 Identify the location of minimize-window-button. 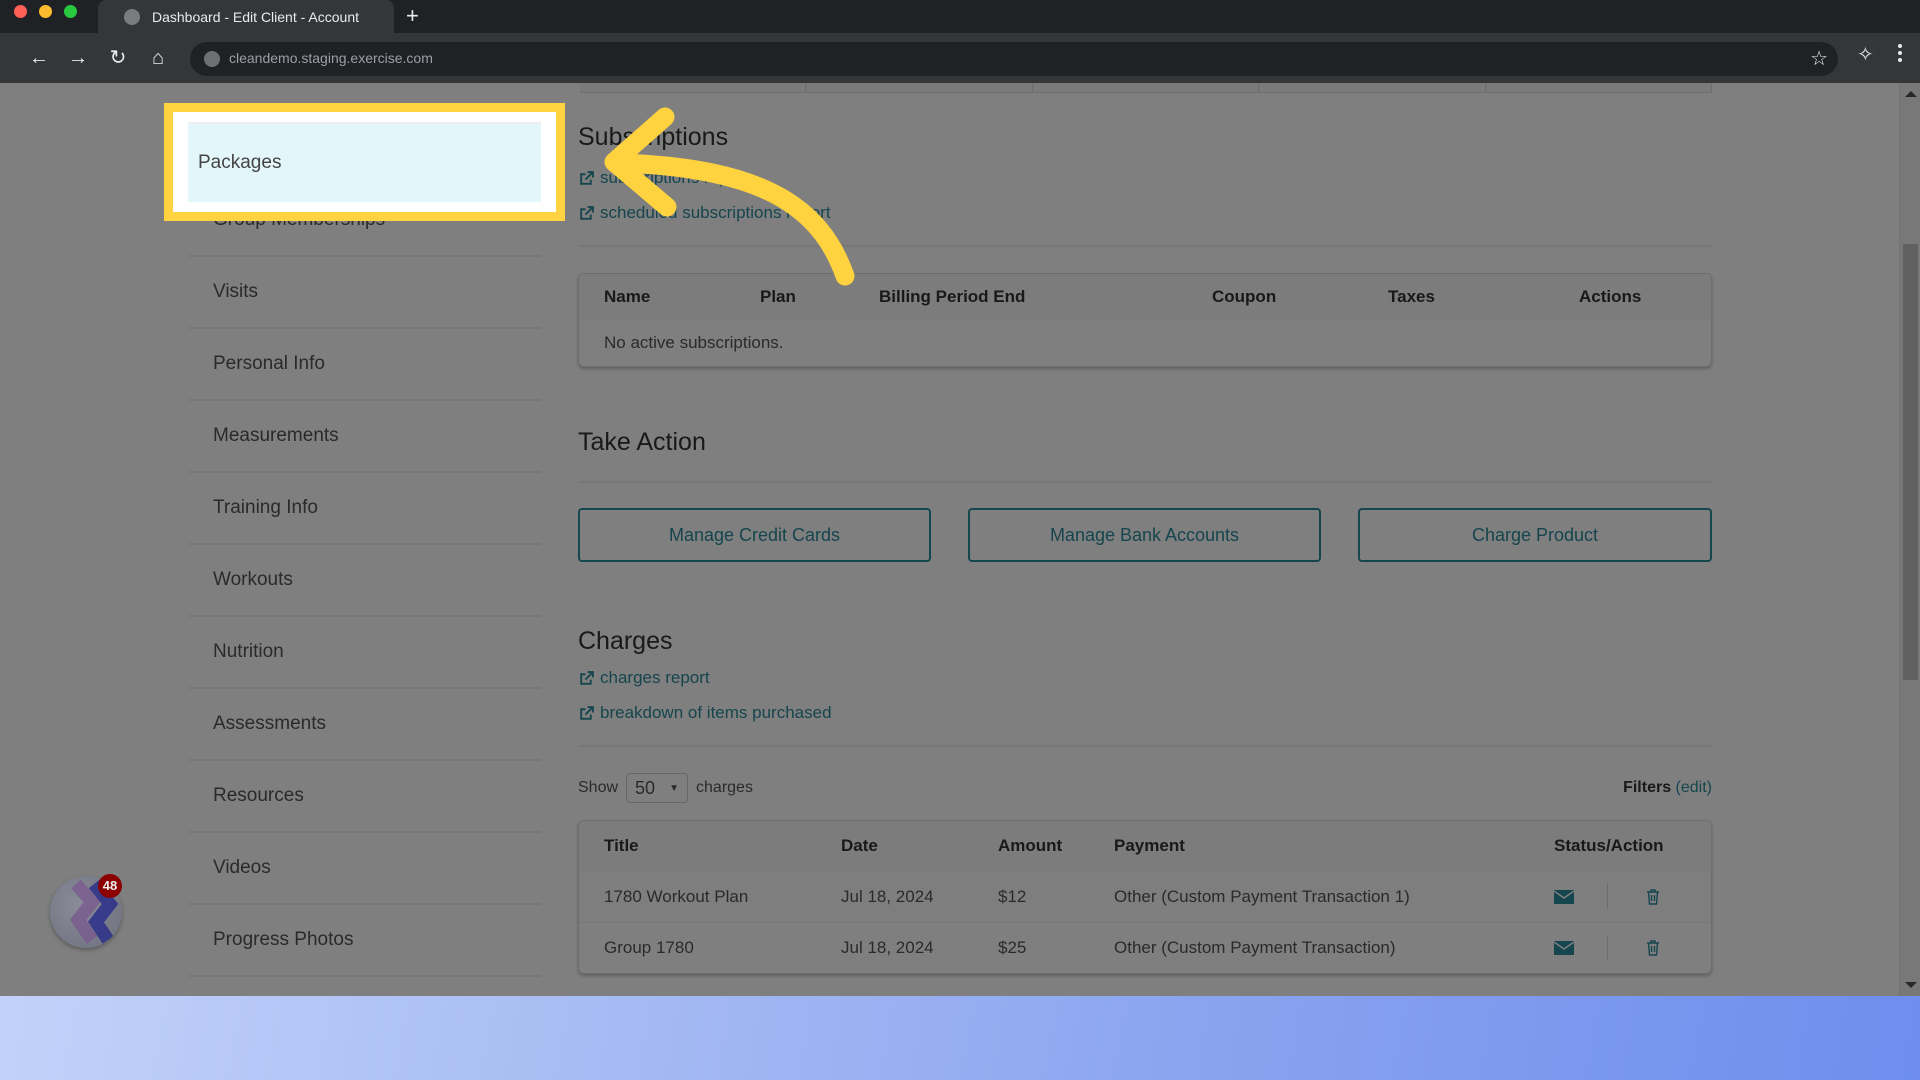
(45, 11).